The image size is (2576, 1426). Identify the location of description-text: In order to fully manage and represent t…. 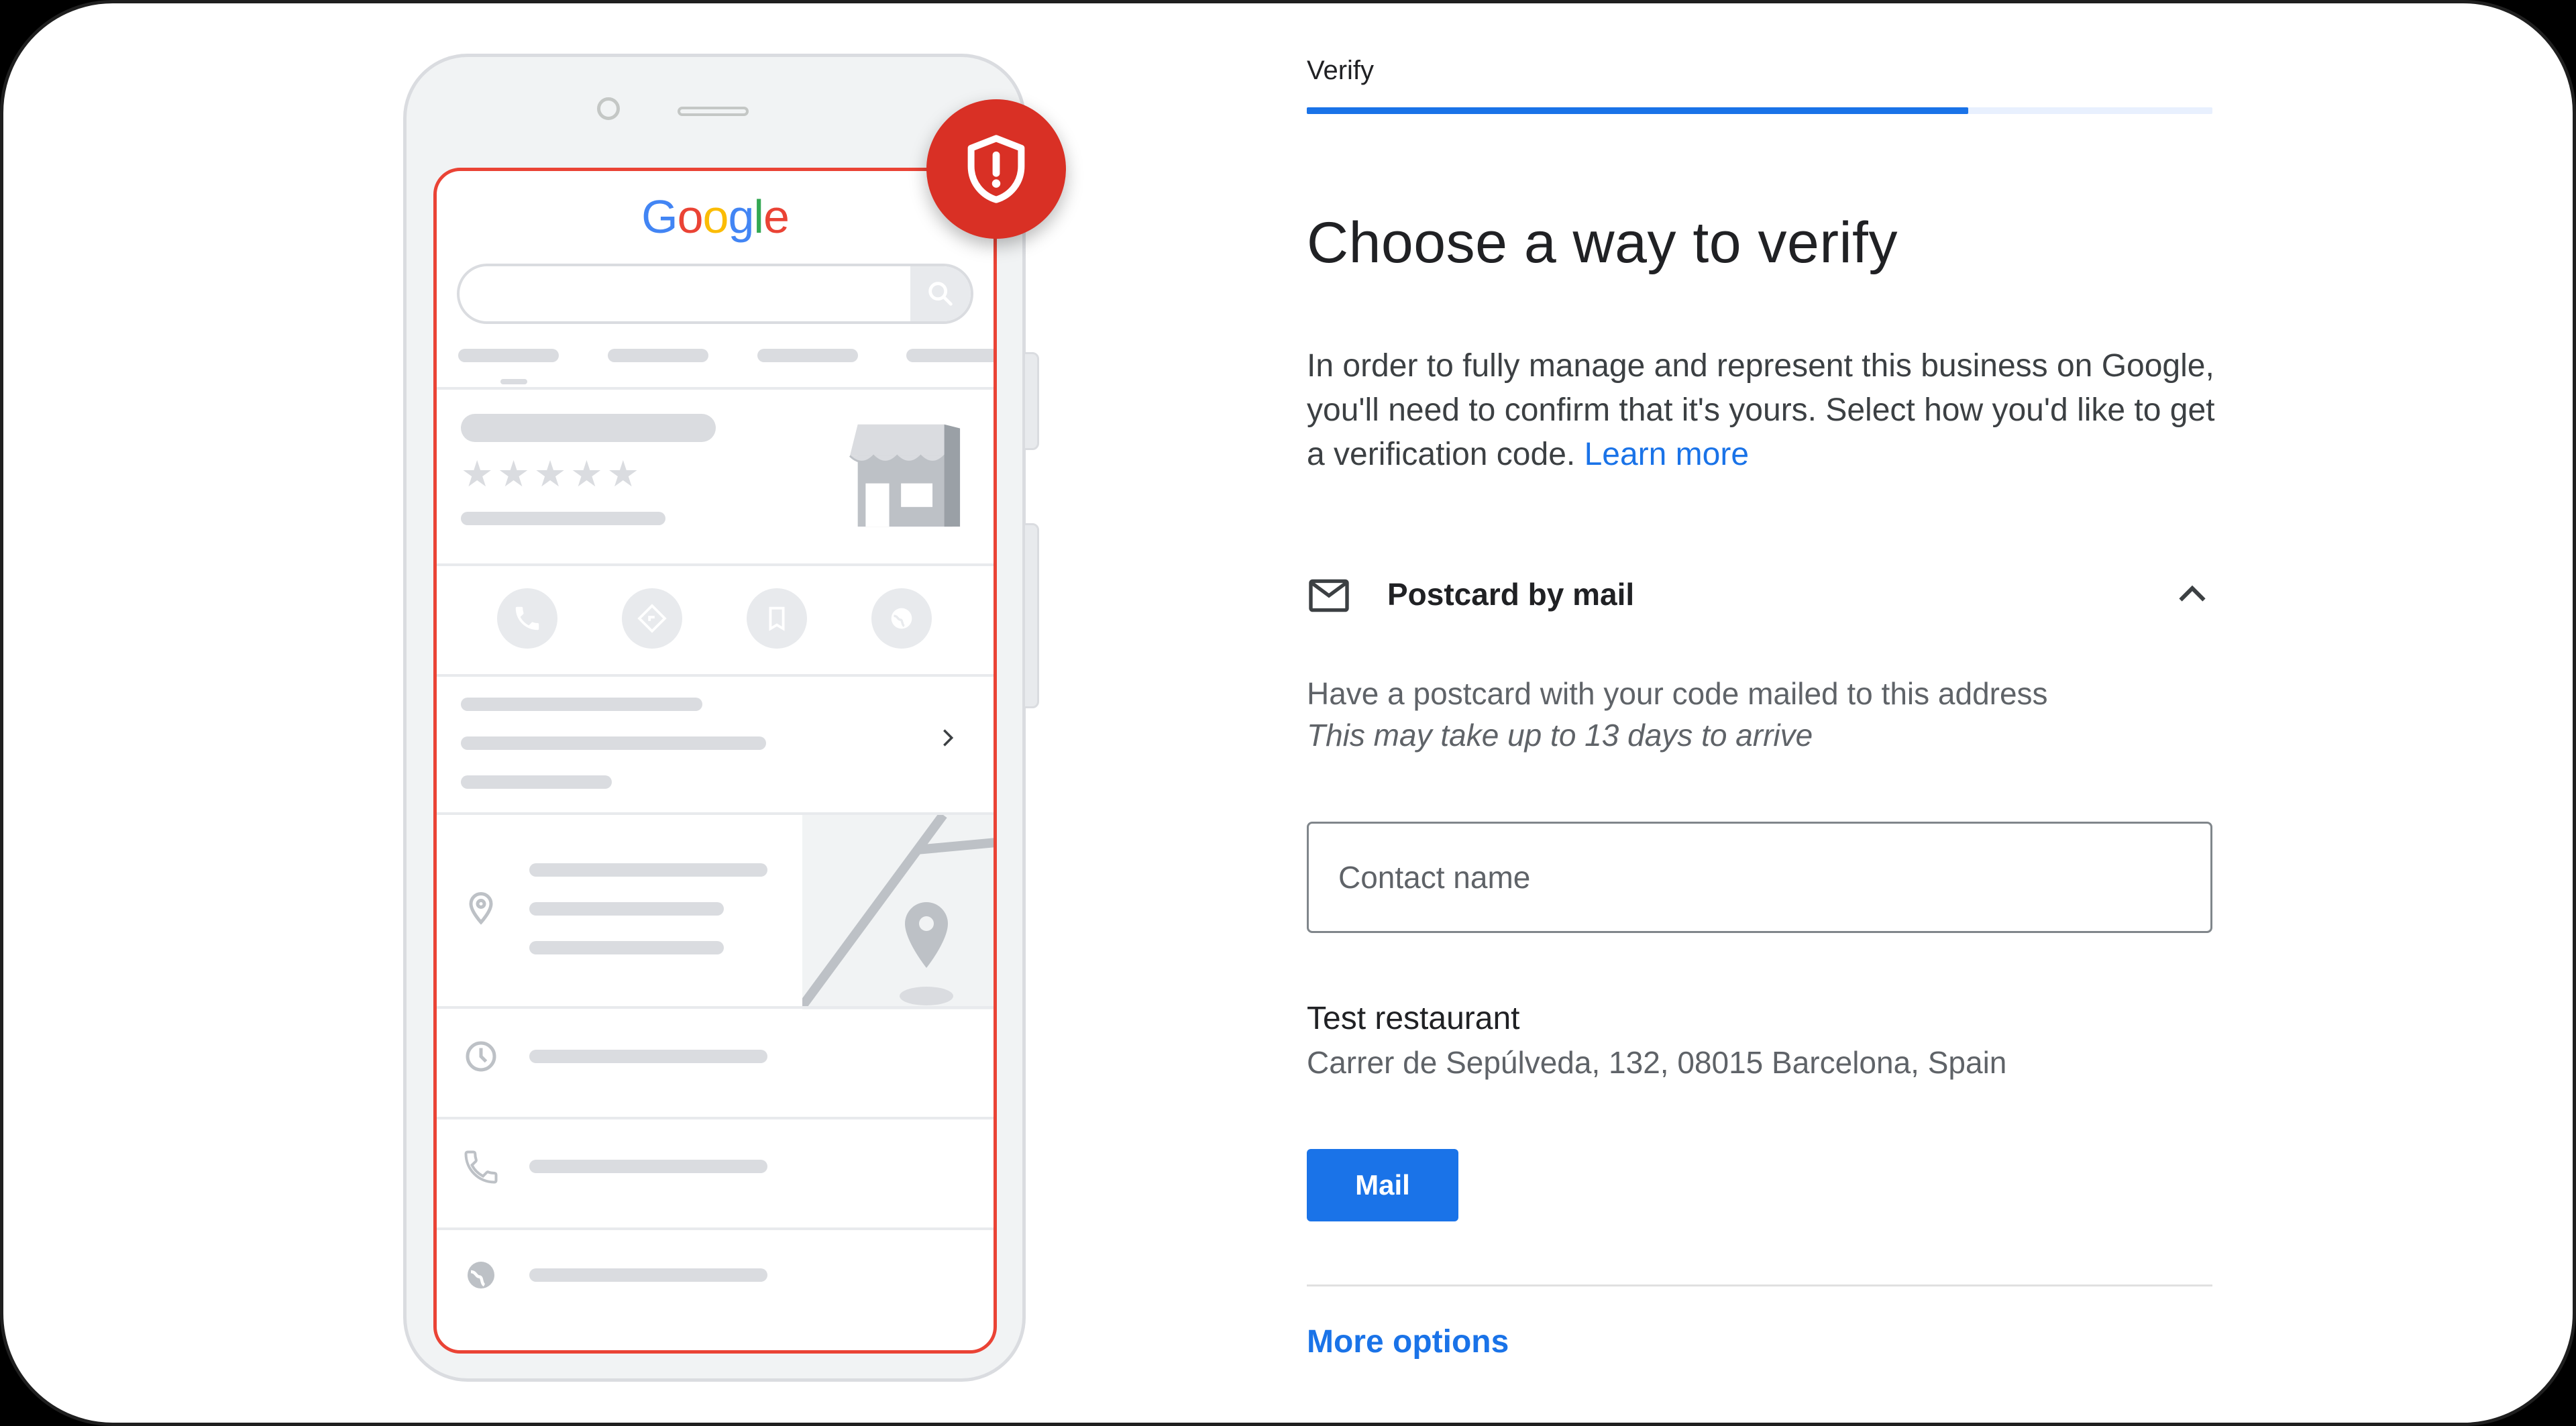
(1761, 410).